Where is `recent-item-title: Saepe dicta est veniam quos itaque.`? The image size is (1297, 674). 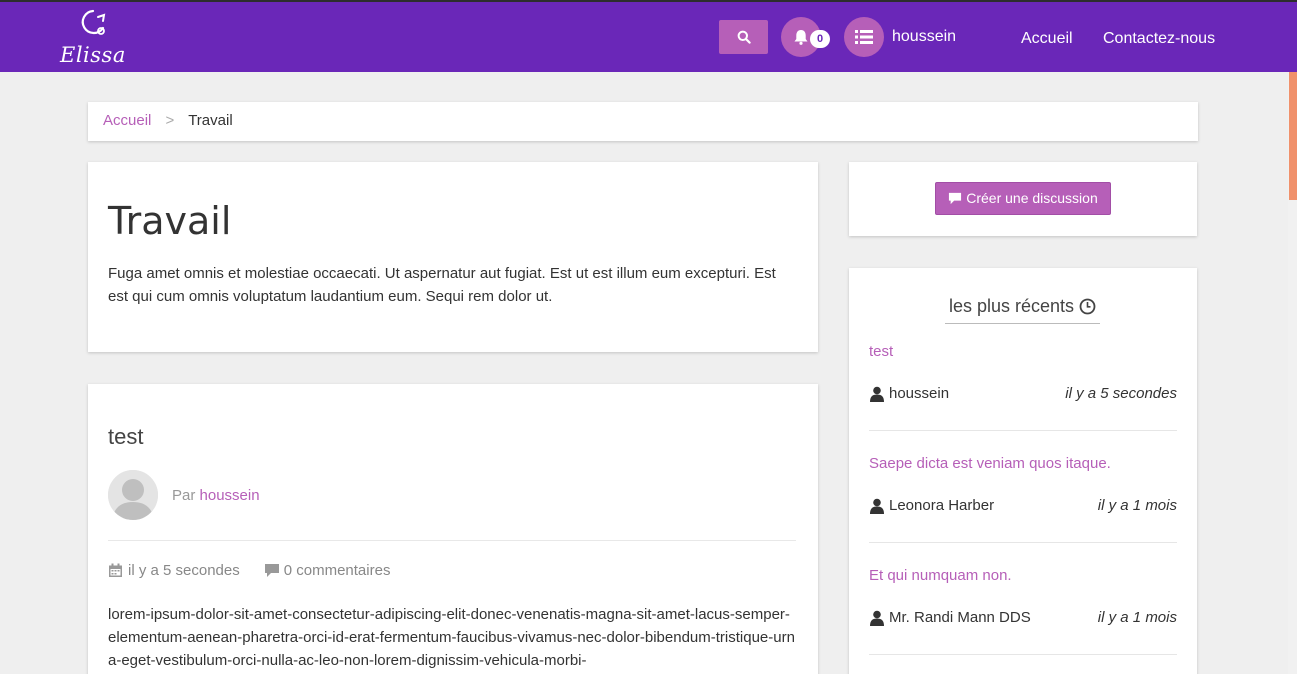 recent-item-title: Saepe dicta est veniam quos itaque. is located at coordinates (990, 463).